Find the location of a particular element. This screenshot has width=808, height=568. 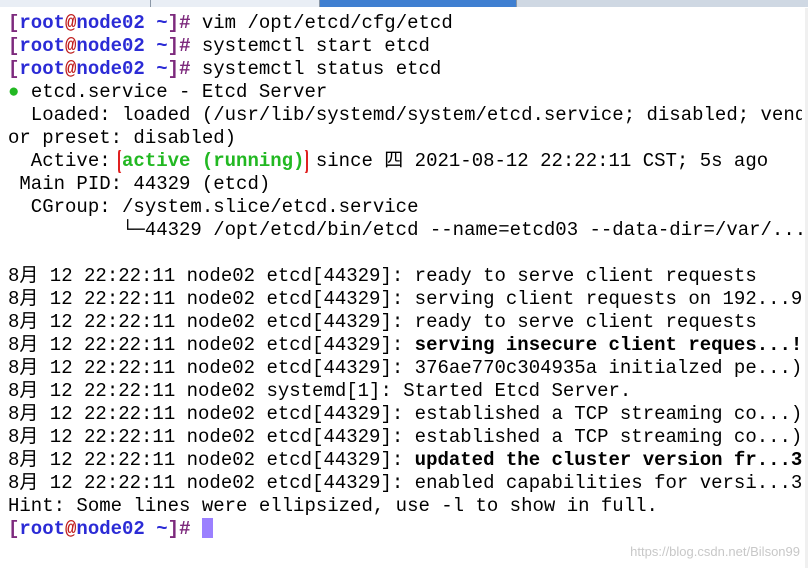

command-line: [root@node02 ~]# vim /opt/etcd/cfg/etcd is located at coordinates (230, 23).